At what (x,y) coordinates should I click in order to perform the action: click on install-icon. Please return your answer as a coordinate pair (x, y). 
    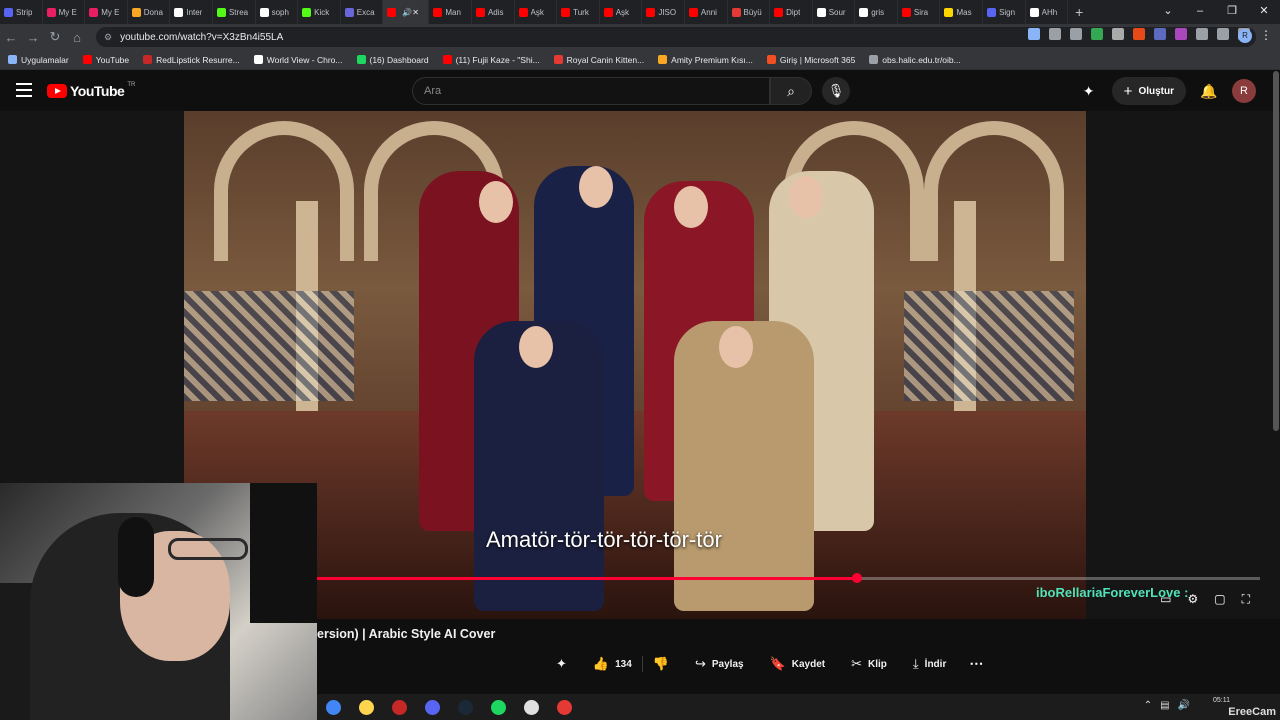
    Looking at the image, I should click on (1034, 34).